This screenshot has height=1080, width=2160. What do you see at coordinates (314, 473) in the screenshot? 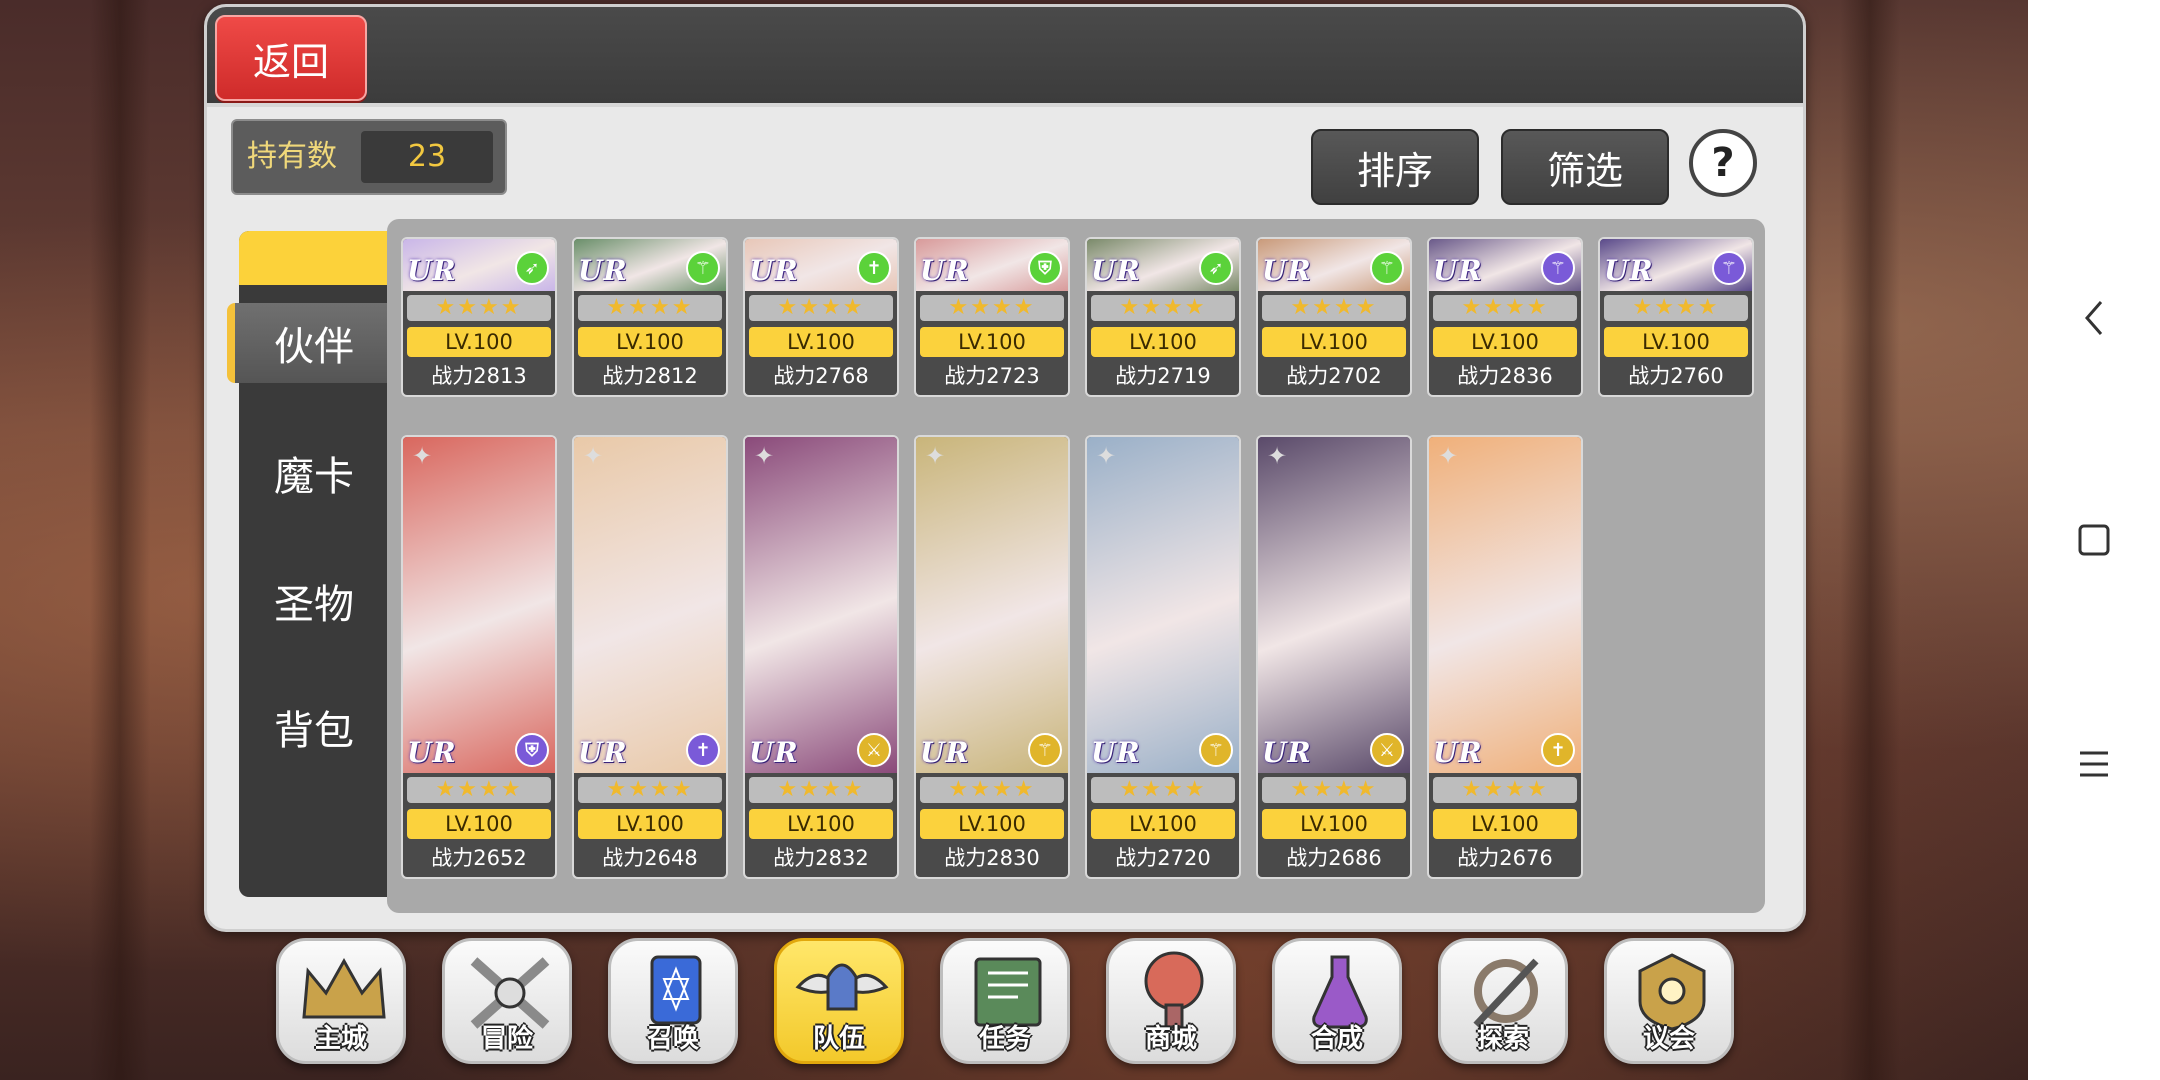
I see `tab-magic-cards: 魔卡` at bounding box center [314, 473].